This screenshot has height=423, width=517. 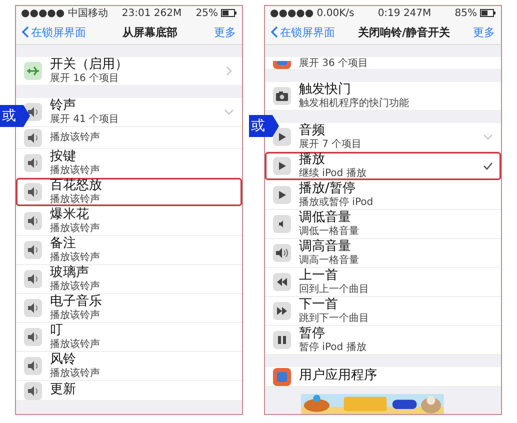 What do you see at coordinates (63, 244) in the screenshot?
I see `row-title: 备注` at bounding box center [63, 244].